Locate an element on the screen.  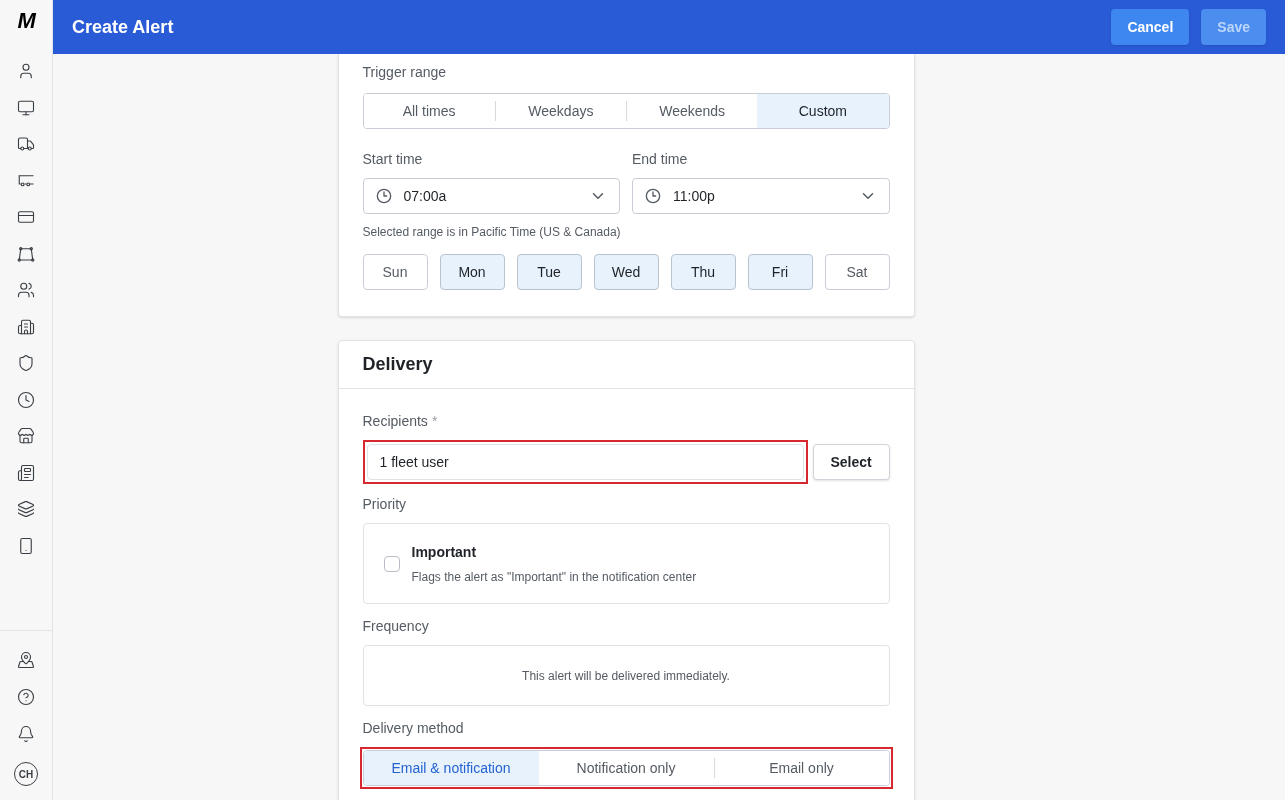
time-select: 07:00a is located at coordinates (491, 196).